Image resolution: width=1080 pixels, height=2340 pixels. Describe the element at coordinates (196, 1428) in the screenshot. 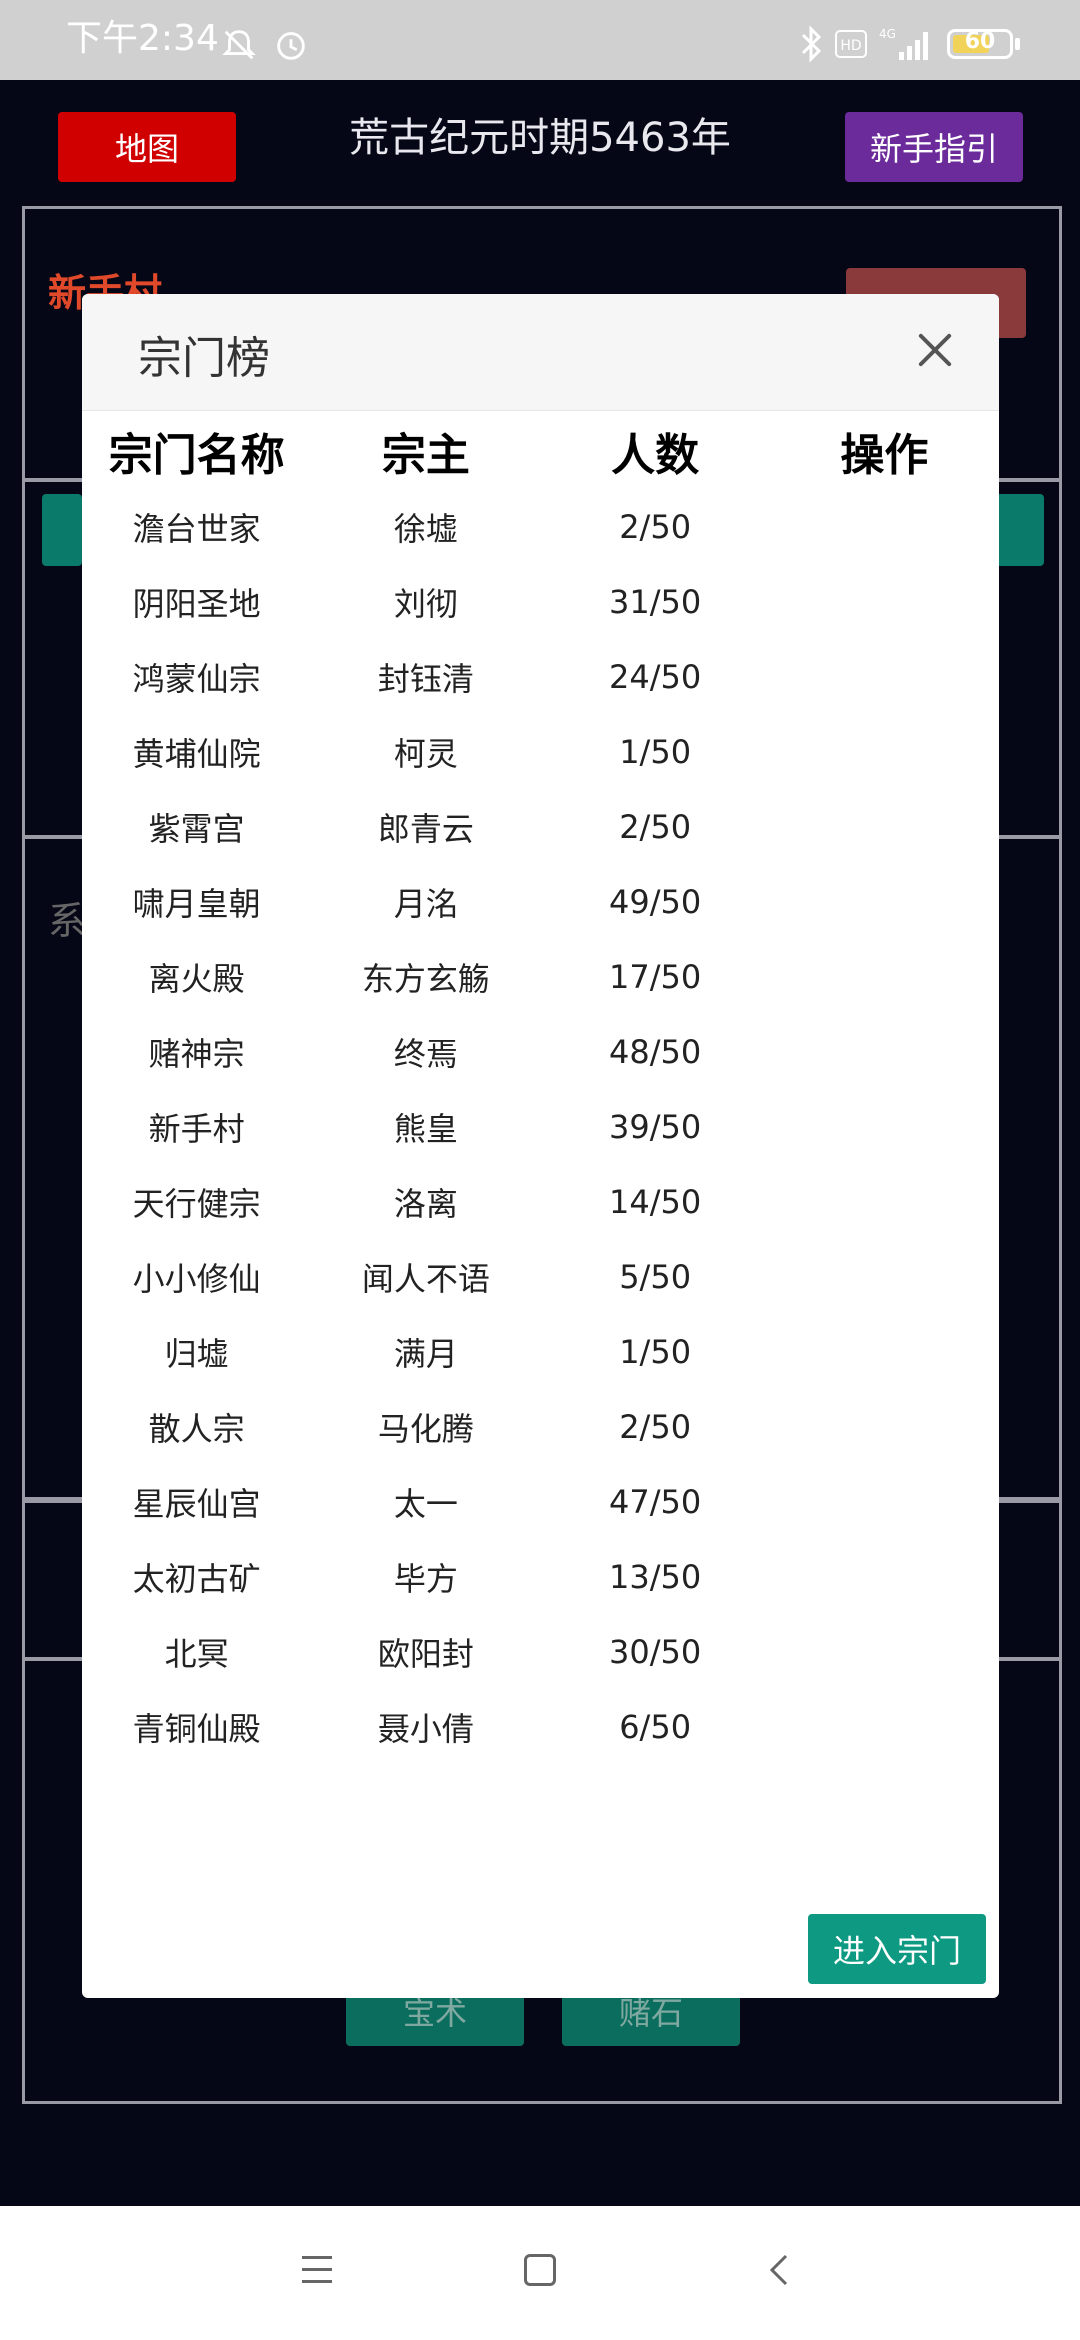

I see `sect-name-cell: 散人宗` at that location.